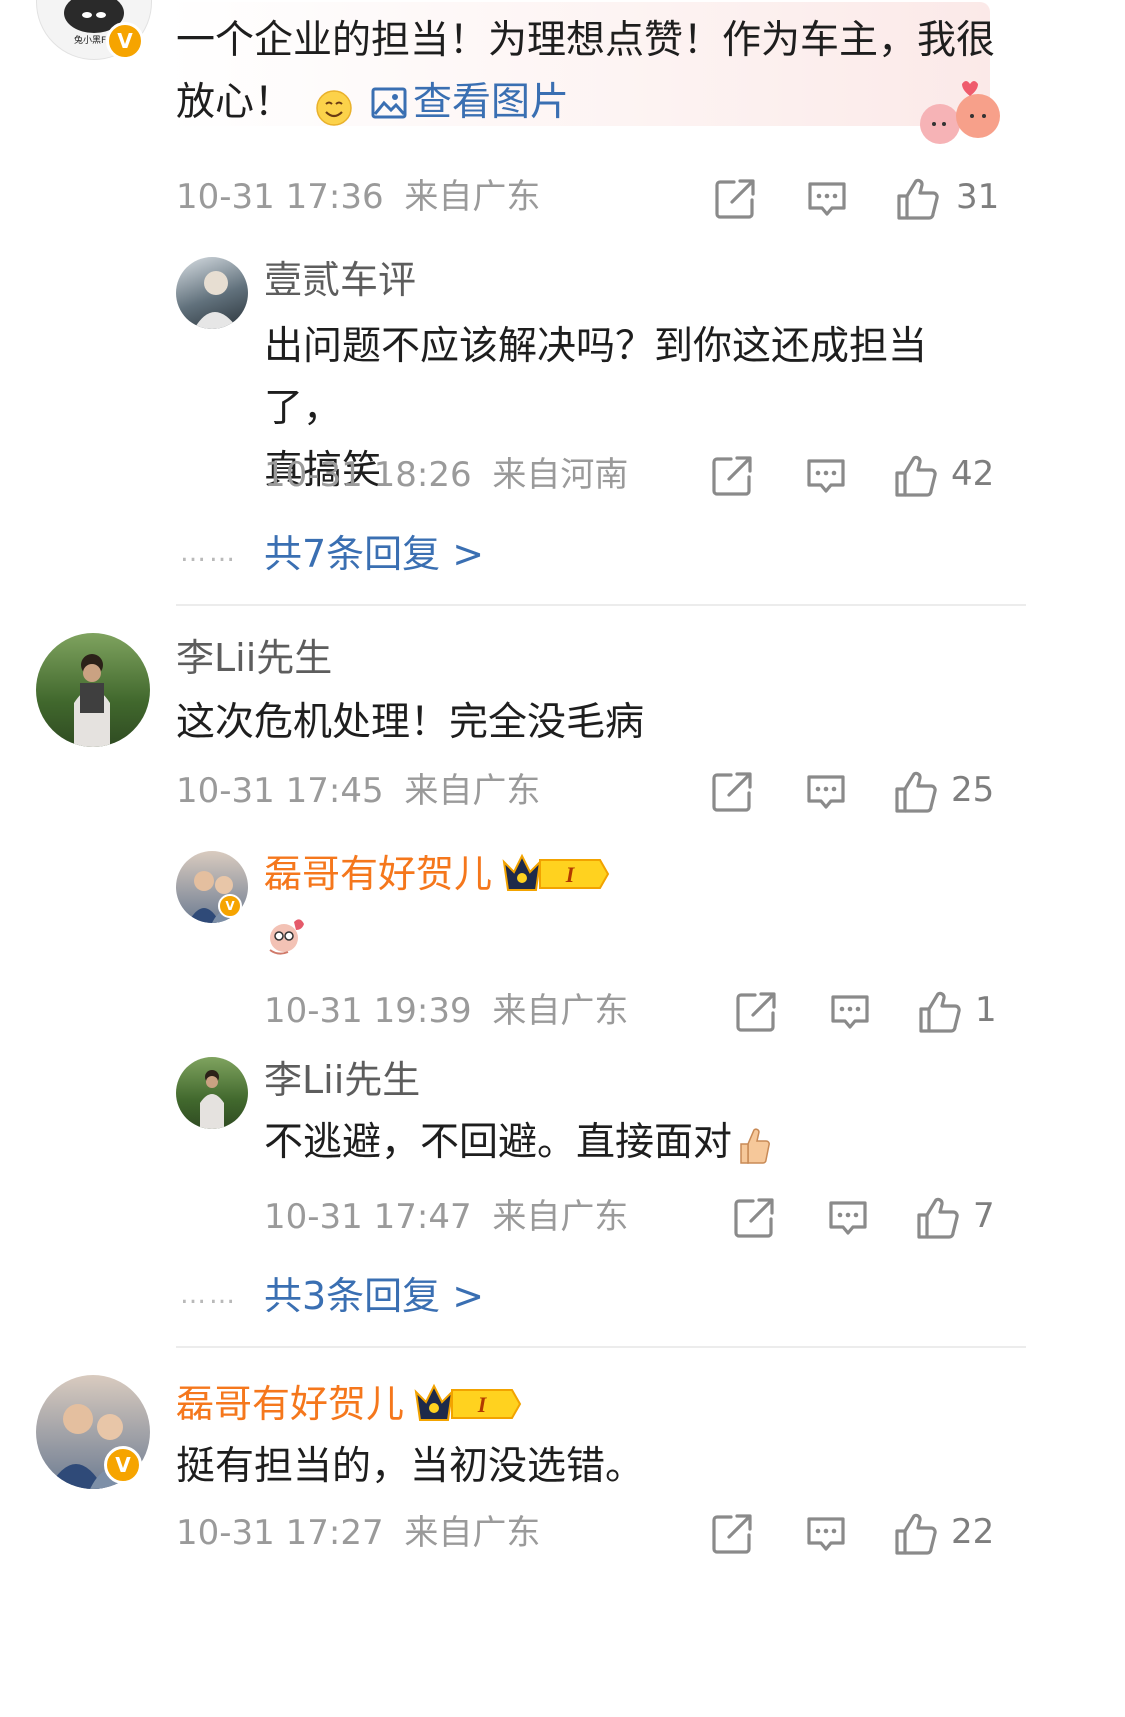 The image size is (1125, 1717). What do you see at coordinates (374, 1296) in the screenshot?
I see `more-replies-link: 共3条回复 >` at bounding box center [374, 1296].